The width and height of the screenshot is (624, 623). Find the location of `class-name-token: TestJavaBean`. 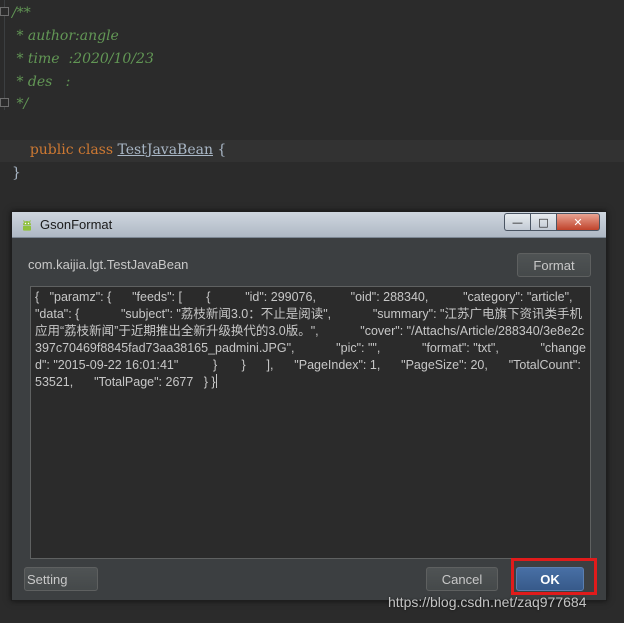

class-name-token: TestJavaBean is located at coordinates (165, 150).